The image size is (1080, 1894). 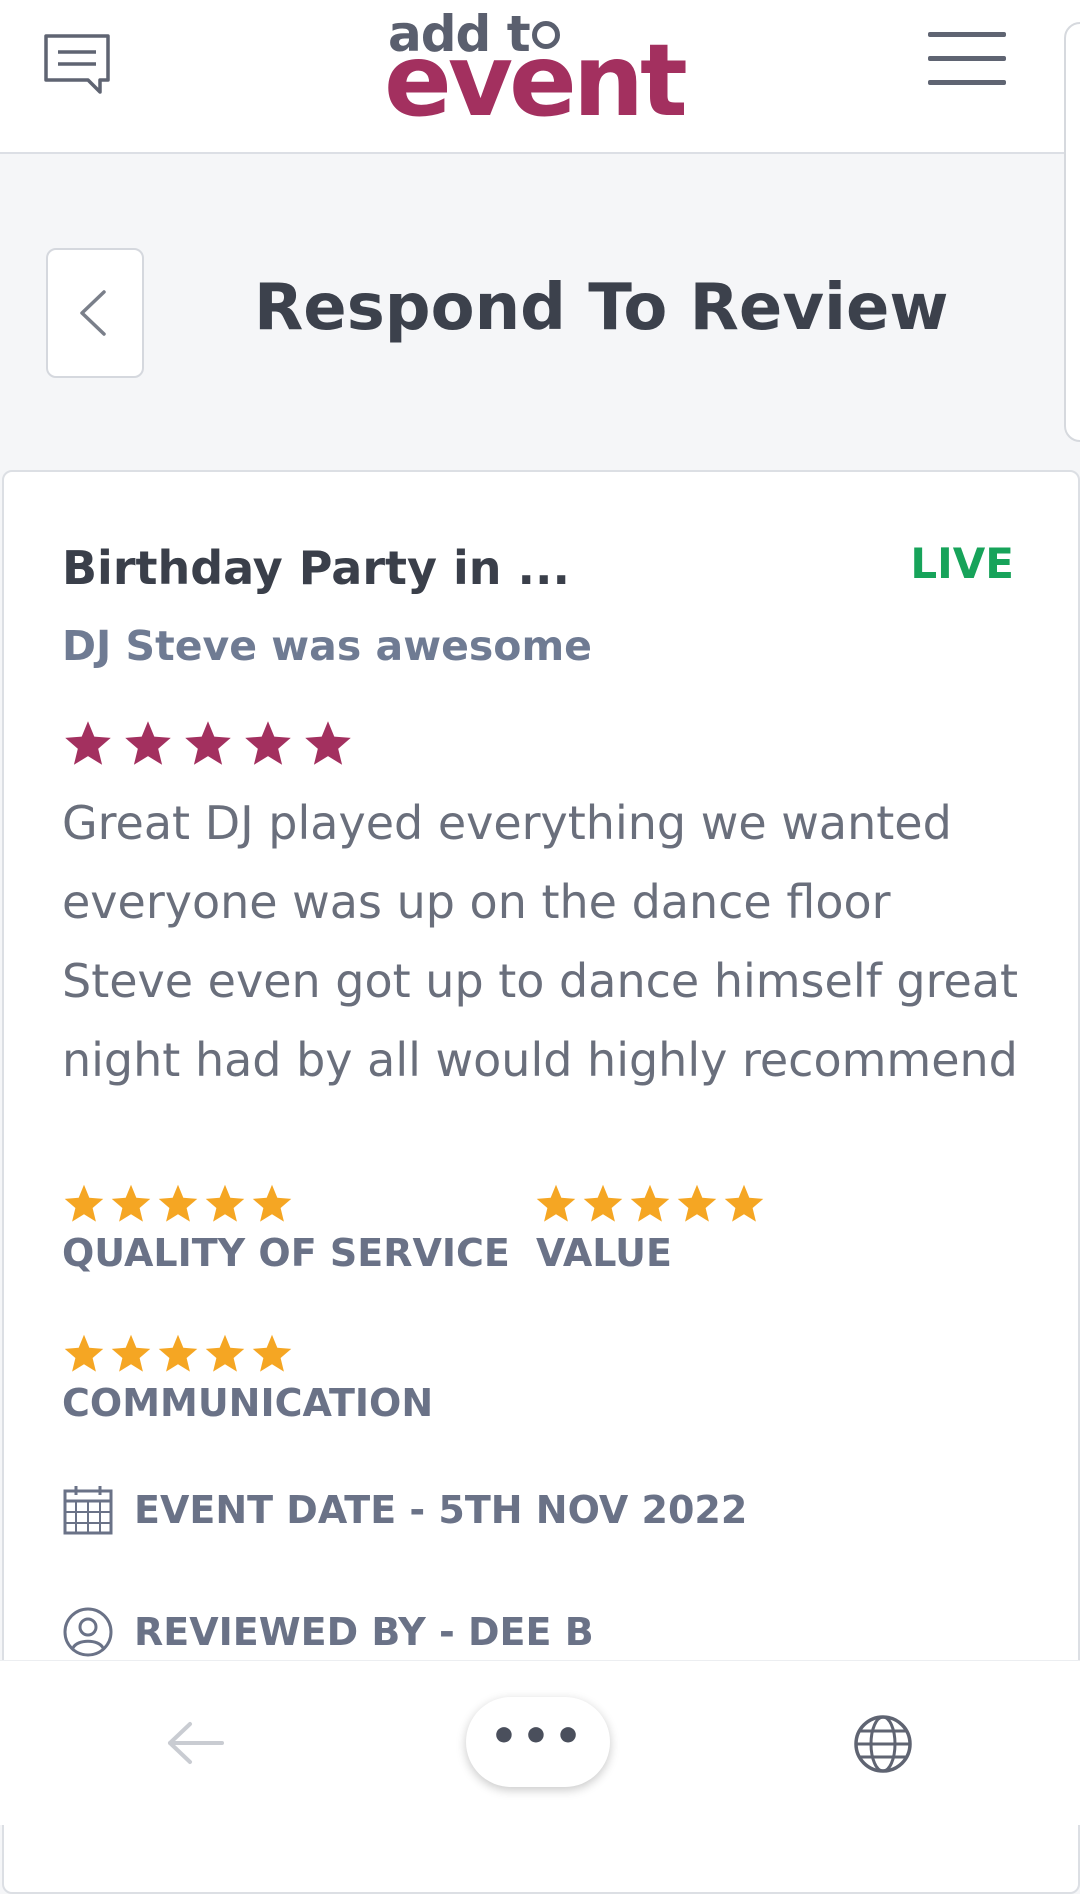 I want to click on status-badge: LIVE, so click(x=962, y=563).